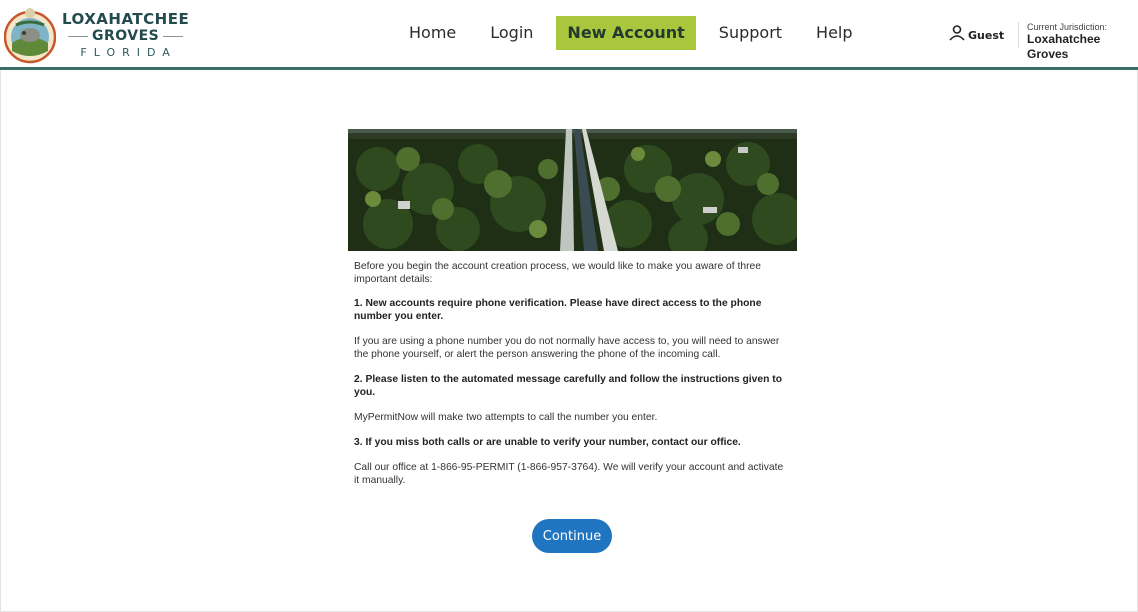  I want to click on logo-title-line2: GROVES, so click(125, 36).